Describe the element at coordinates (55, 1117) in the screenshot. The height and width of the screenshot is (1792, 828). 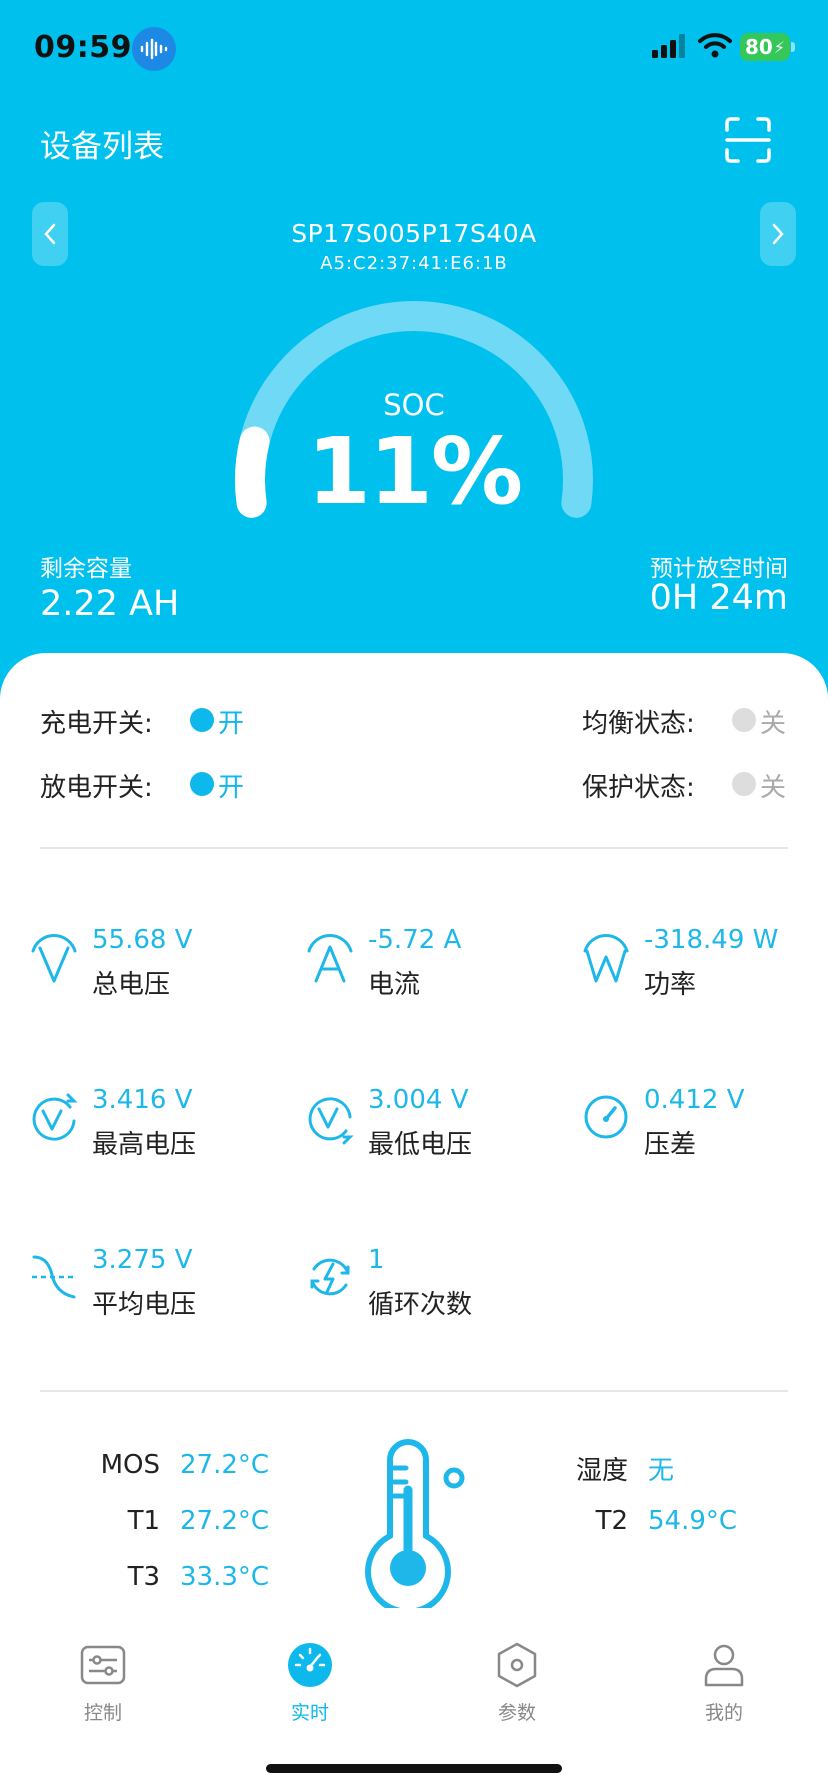
I see `max-voltage-icon` at that location.